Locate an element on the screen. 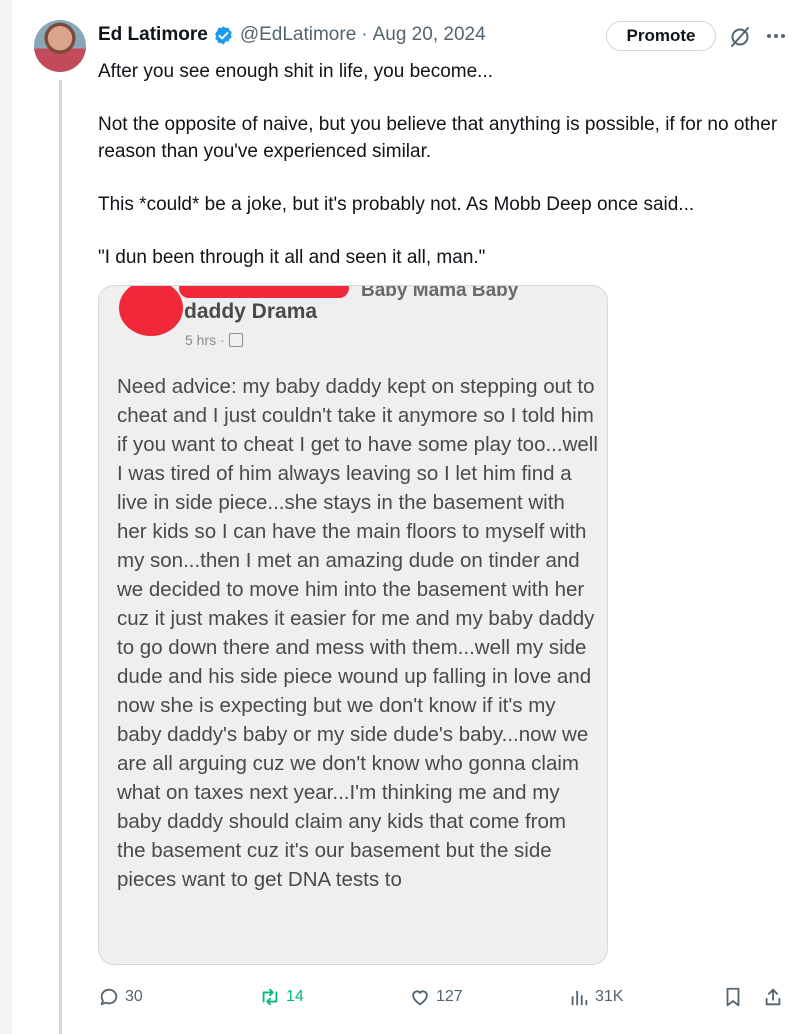  view-count: 31K is located at coordinates (609, 996).